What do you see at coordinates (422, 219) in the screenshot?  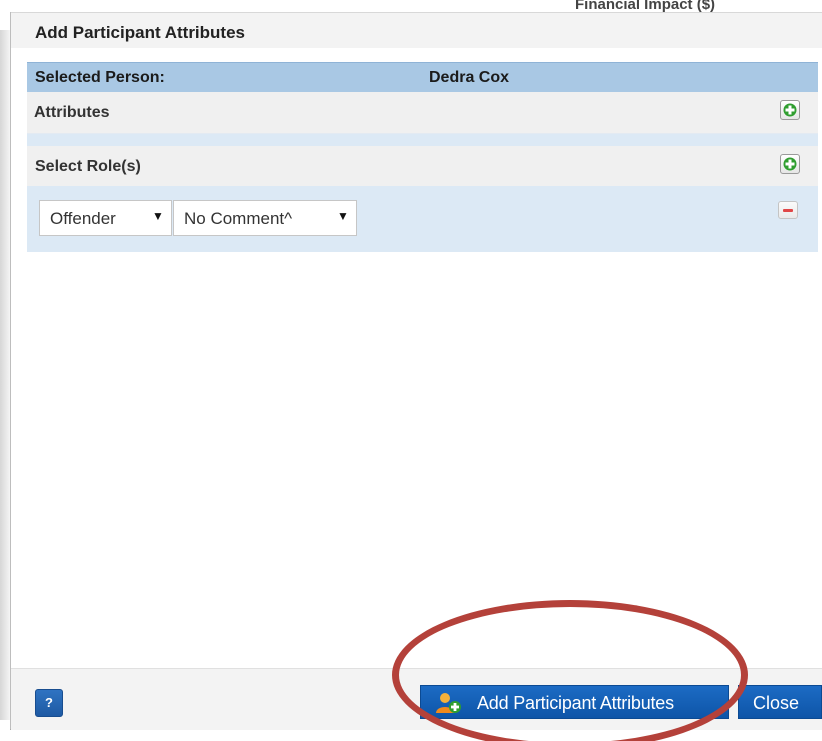 I see `role-selection-row: Offender ▼ No Comment^ ▼` at bounding box center [422, 219].